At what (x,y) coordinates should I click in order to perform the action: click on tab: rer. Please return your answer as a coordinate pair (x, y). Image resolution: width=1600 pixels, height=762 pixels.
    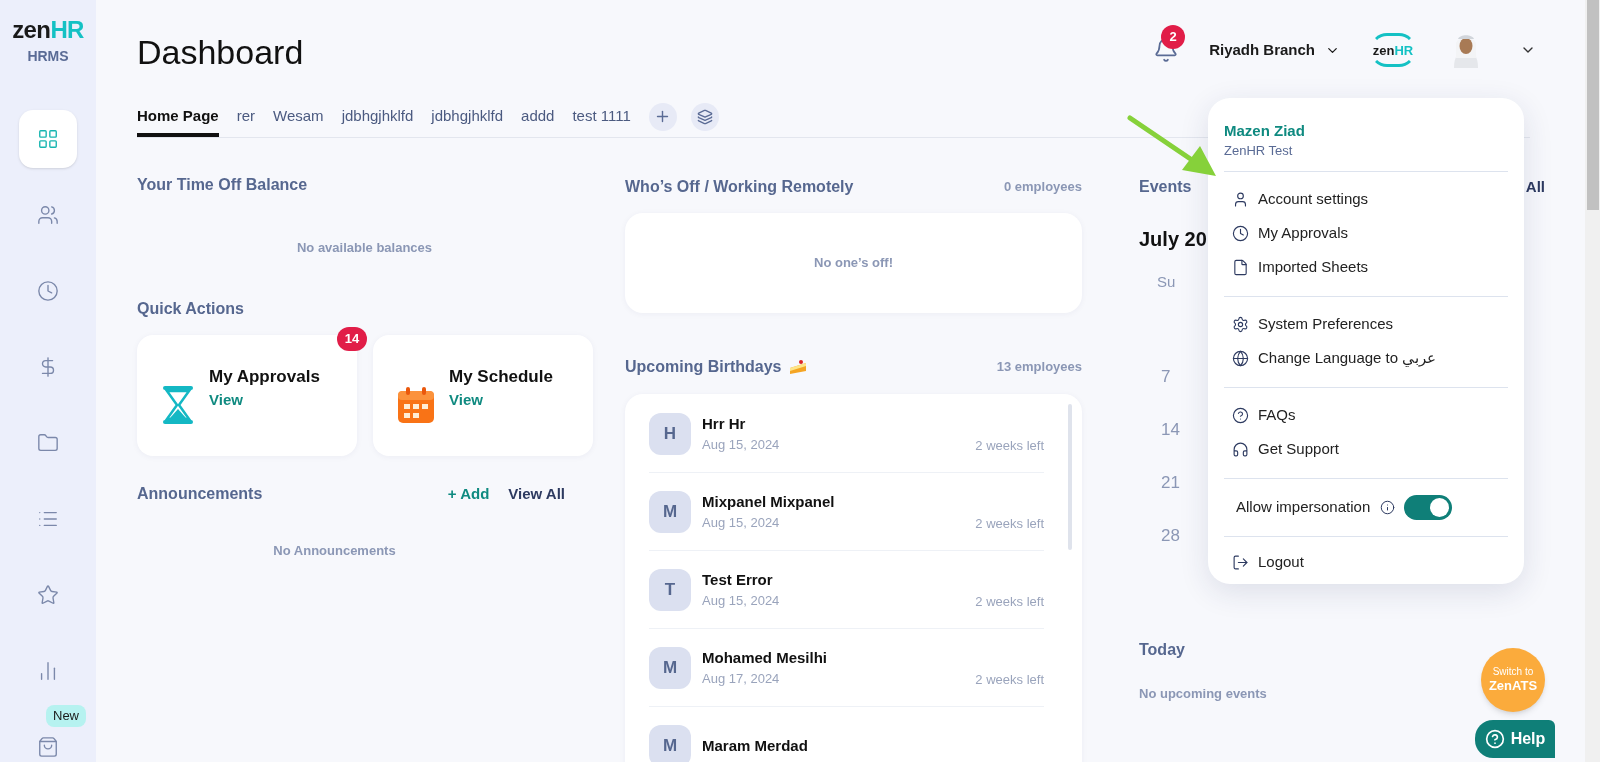
    Looking at the image, I should click on (246, 118).